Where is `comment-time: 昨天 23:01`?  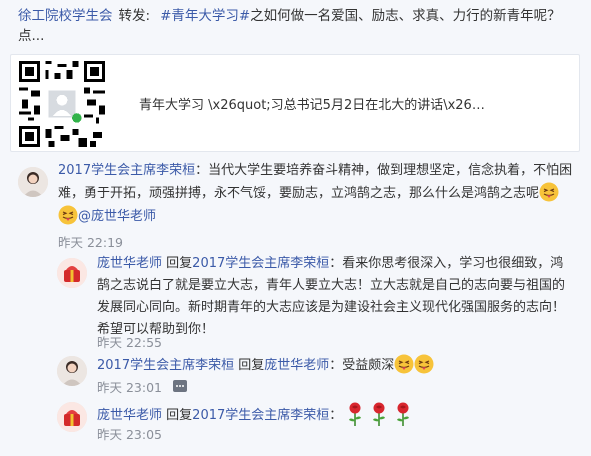 comment-time: 昨天 23:01 is located at coordinates (129, 387).